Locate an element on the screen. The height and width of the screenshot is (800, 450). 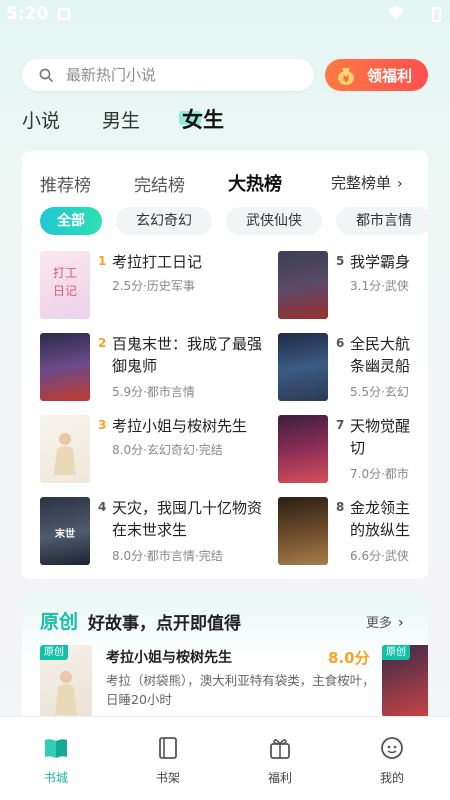
svg-text: 日记 is located at coordinates (65, 291).